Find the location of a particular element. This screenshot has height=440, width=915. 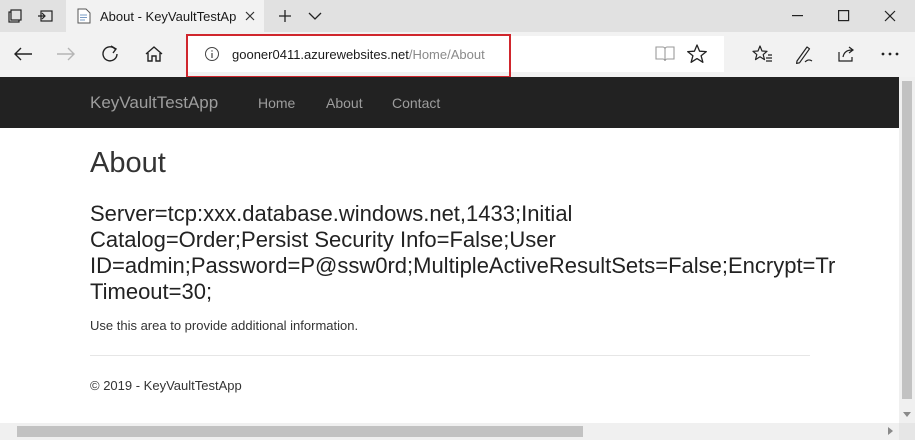

maximize-icon is located at coordinates (844, 16).